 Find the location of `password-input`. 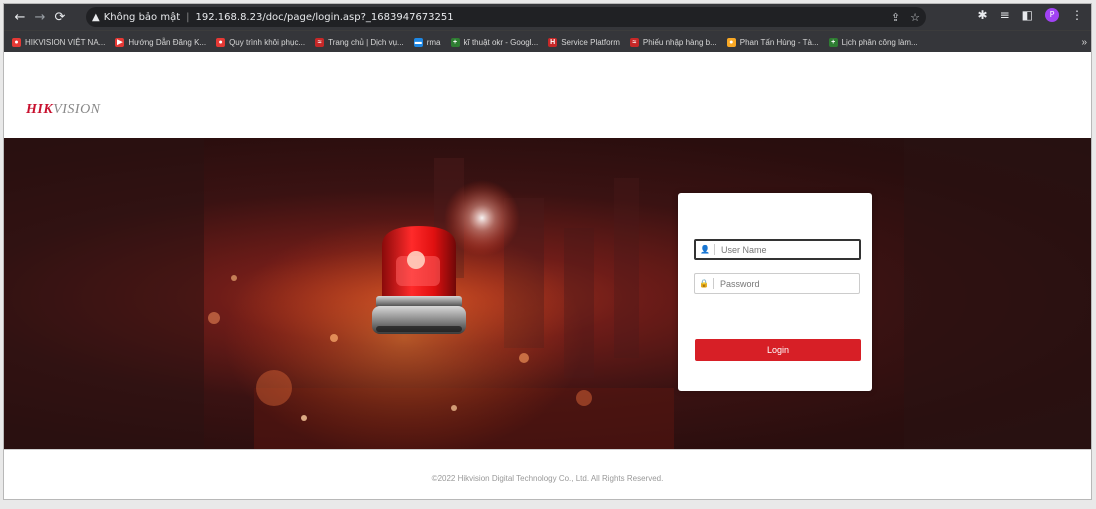

password-input is located at coordinates (780, 283).